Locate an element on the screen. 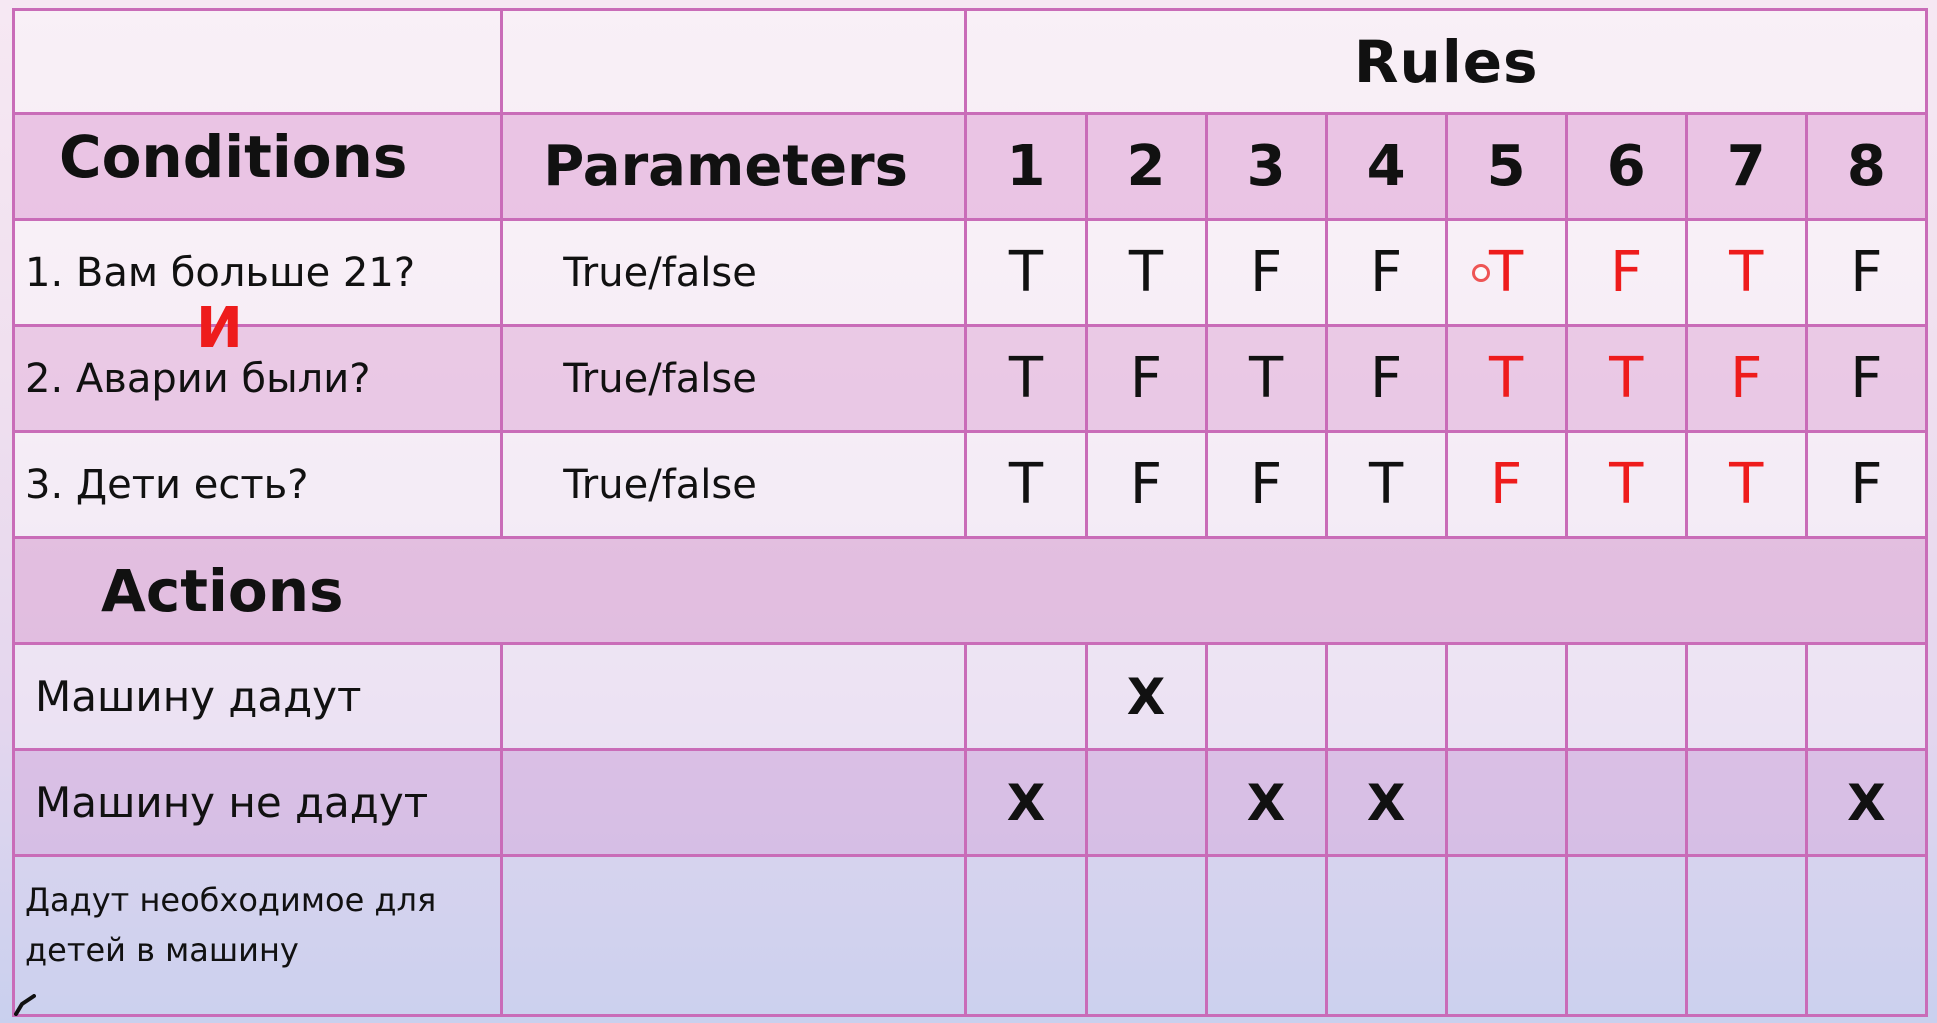 The image size is (1937, 1023). rules-title: Rules is located at coordinates (1446, 61).